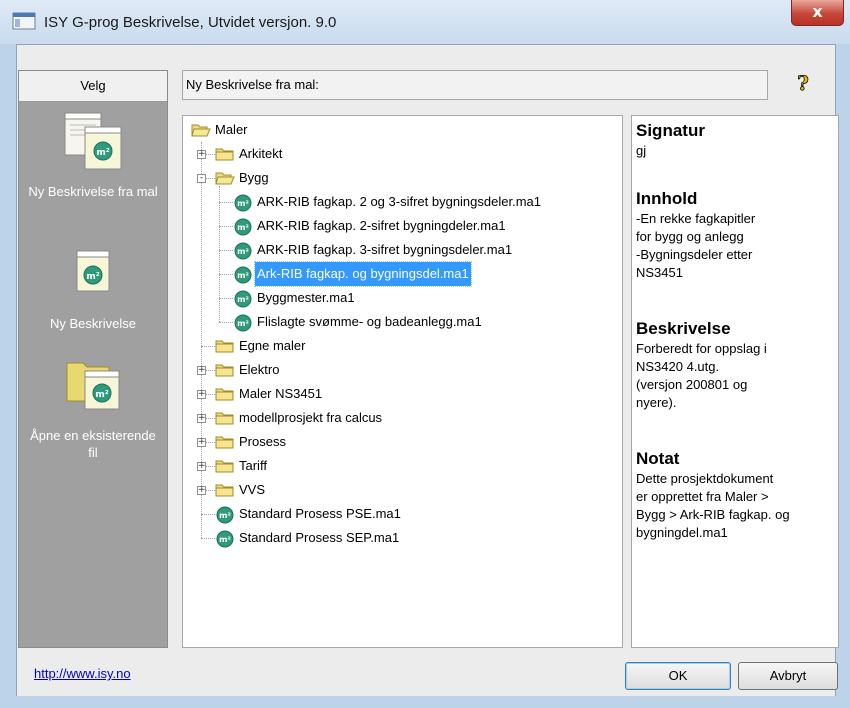  What do you see at coordinates (683, 328) in the screenshot?
I see `info-heading: Beskrivelse` at bounding box center [683, 328].